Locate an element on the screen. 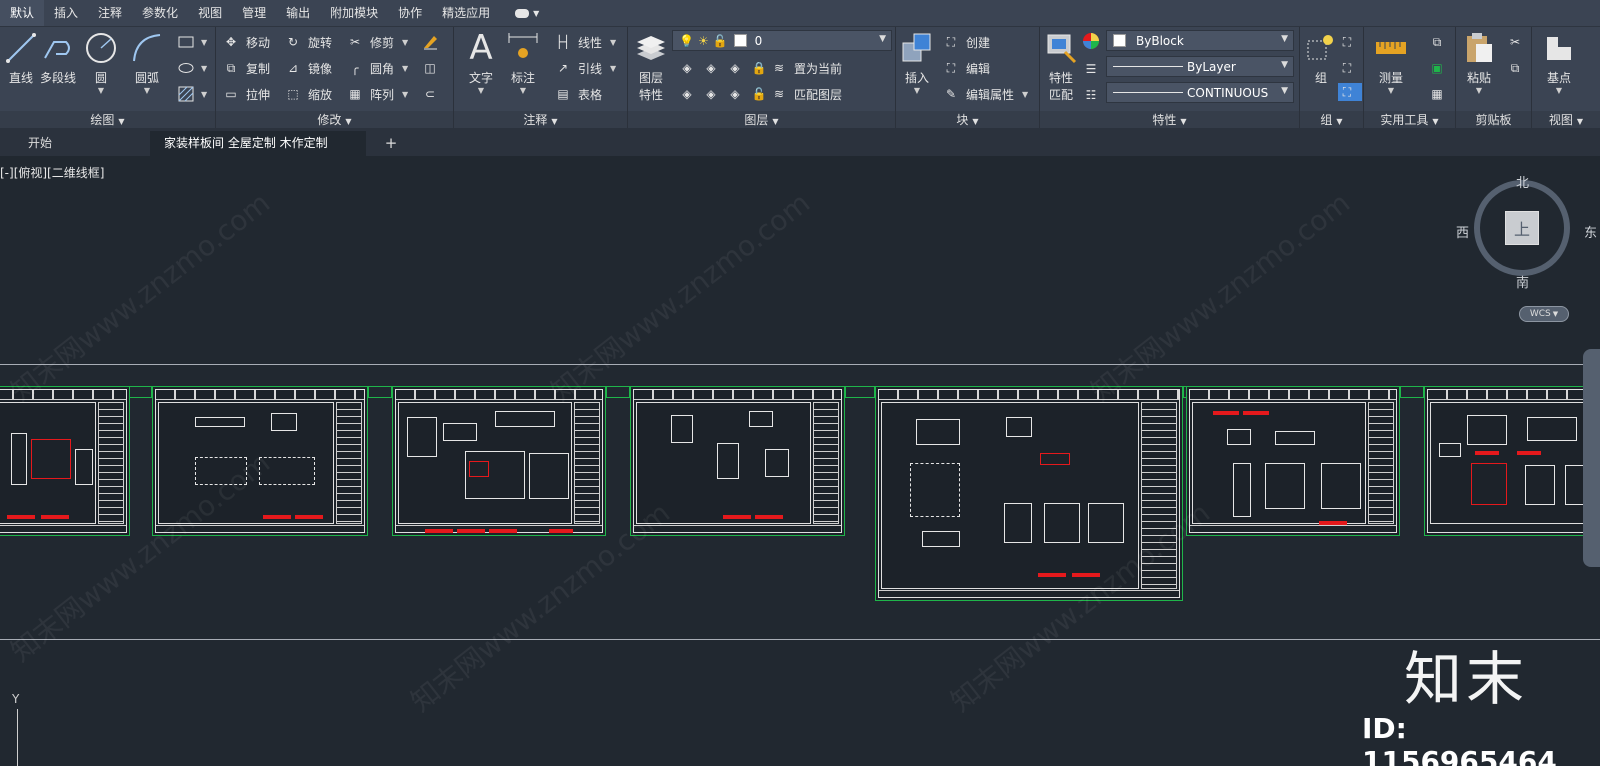 This screenshot has height=766, width=1600. panel-block-title: 块 ▼ is located at coordinates (967, 120).